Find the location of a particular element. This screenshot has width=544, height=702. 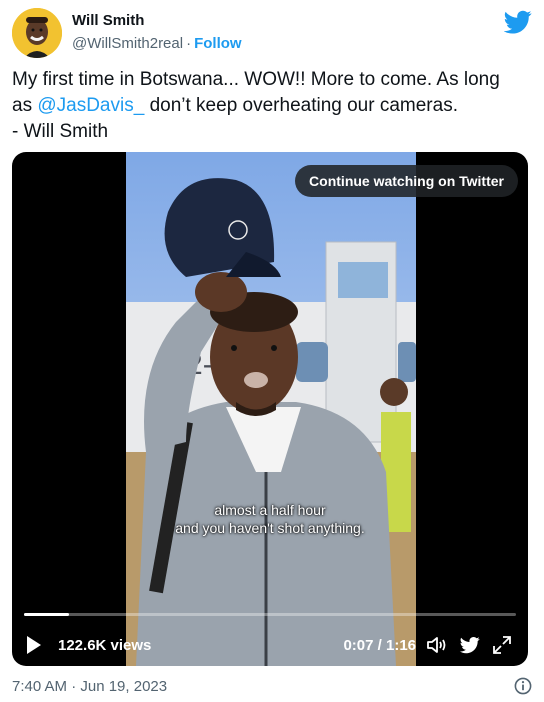

handle-row: @WillSmith2real · Follow is located at coordinates (157, 43).